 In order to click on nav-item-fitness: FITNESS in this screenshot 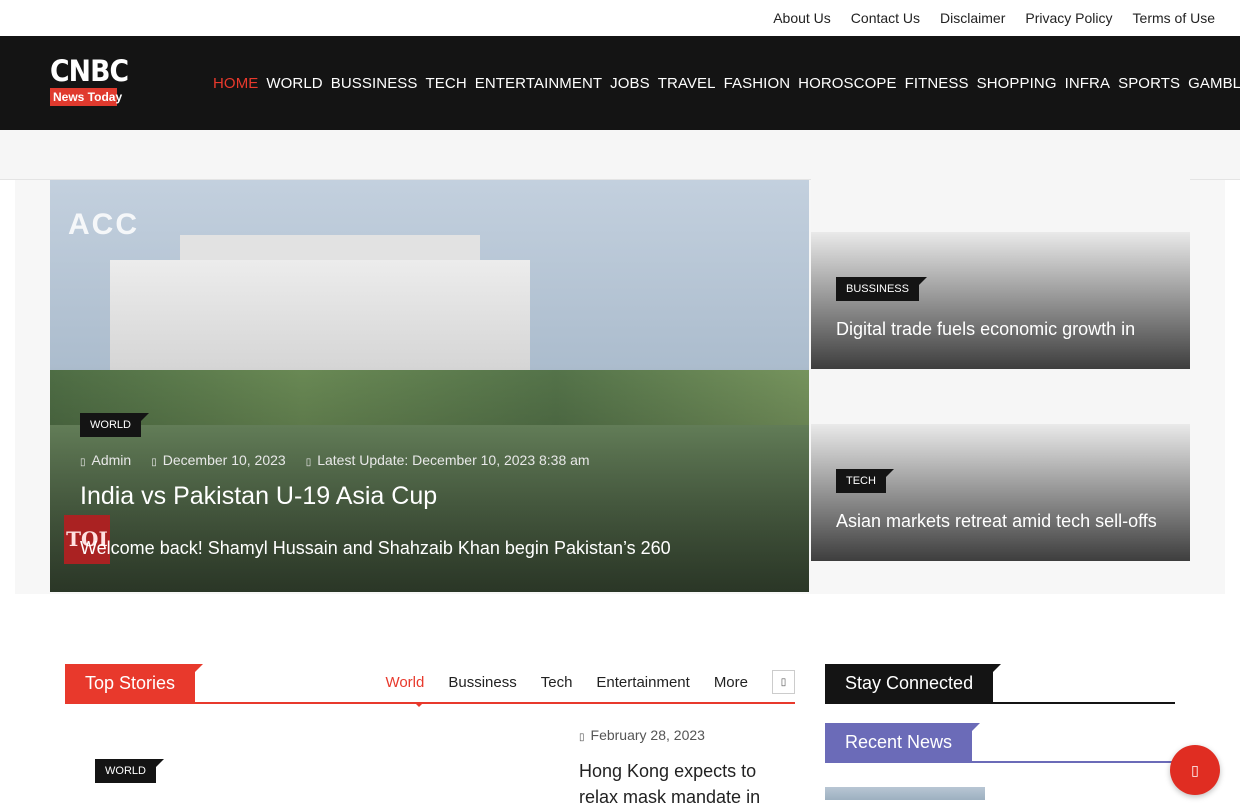, I will do `click(937, 83)`.